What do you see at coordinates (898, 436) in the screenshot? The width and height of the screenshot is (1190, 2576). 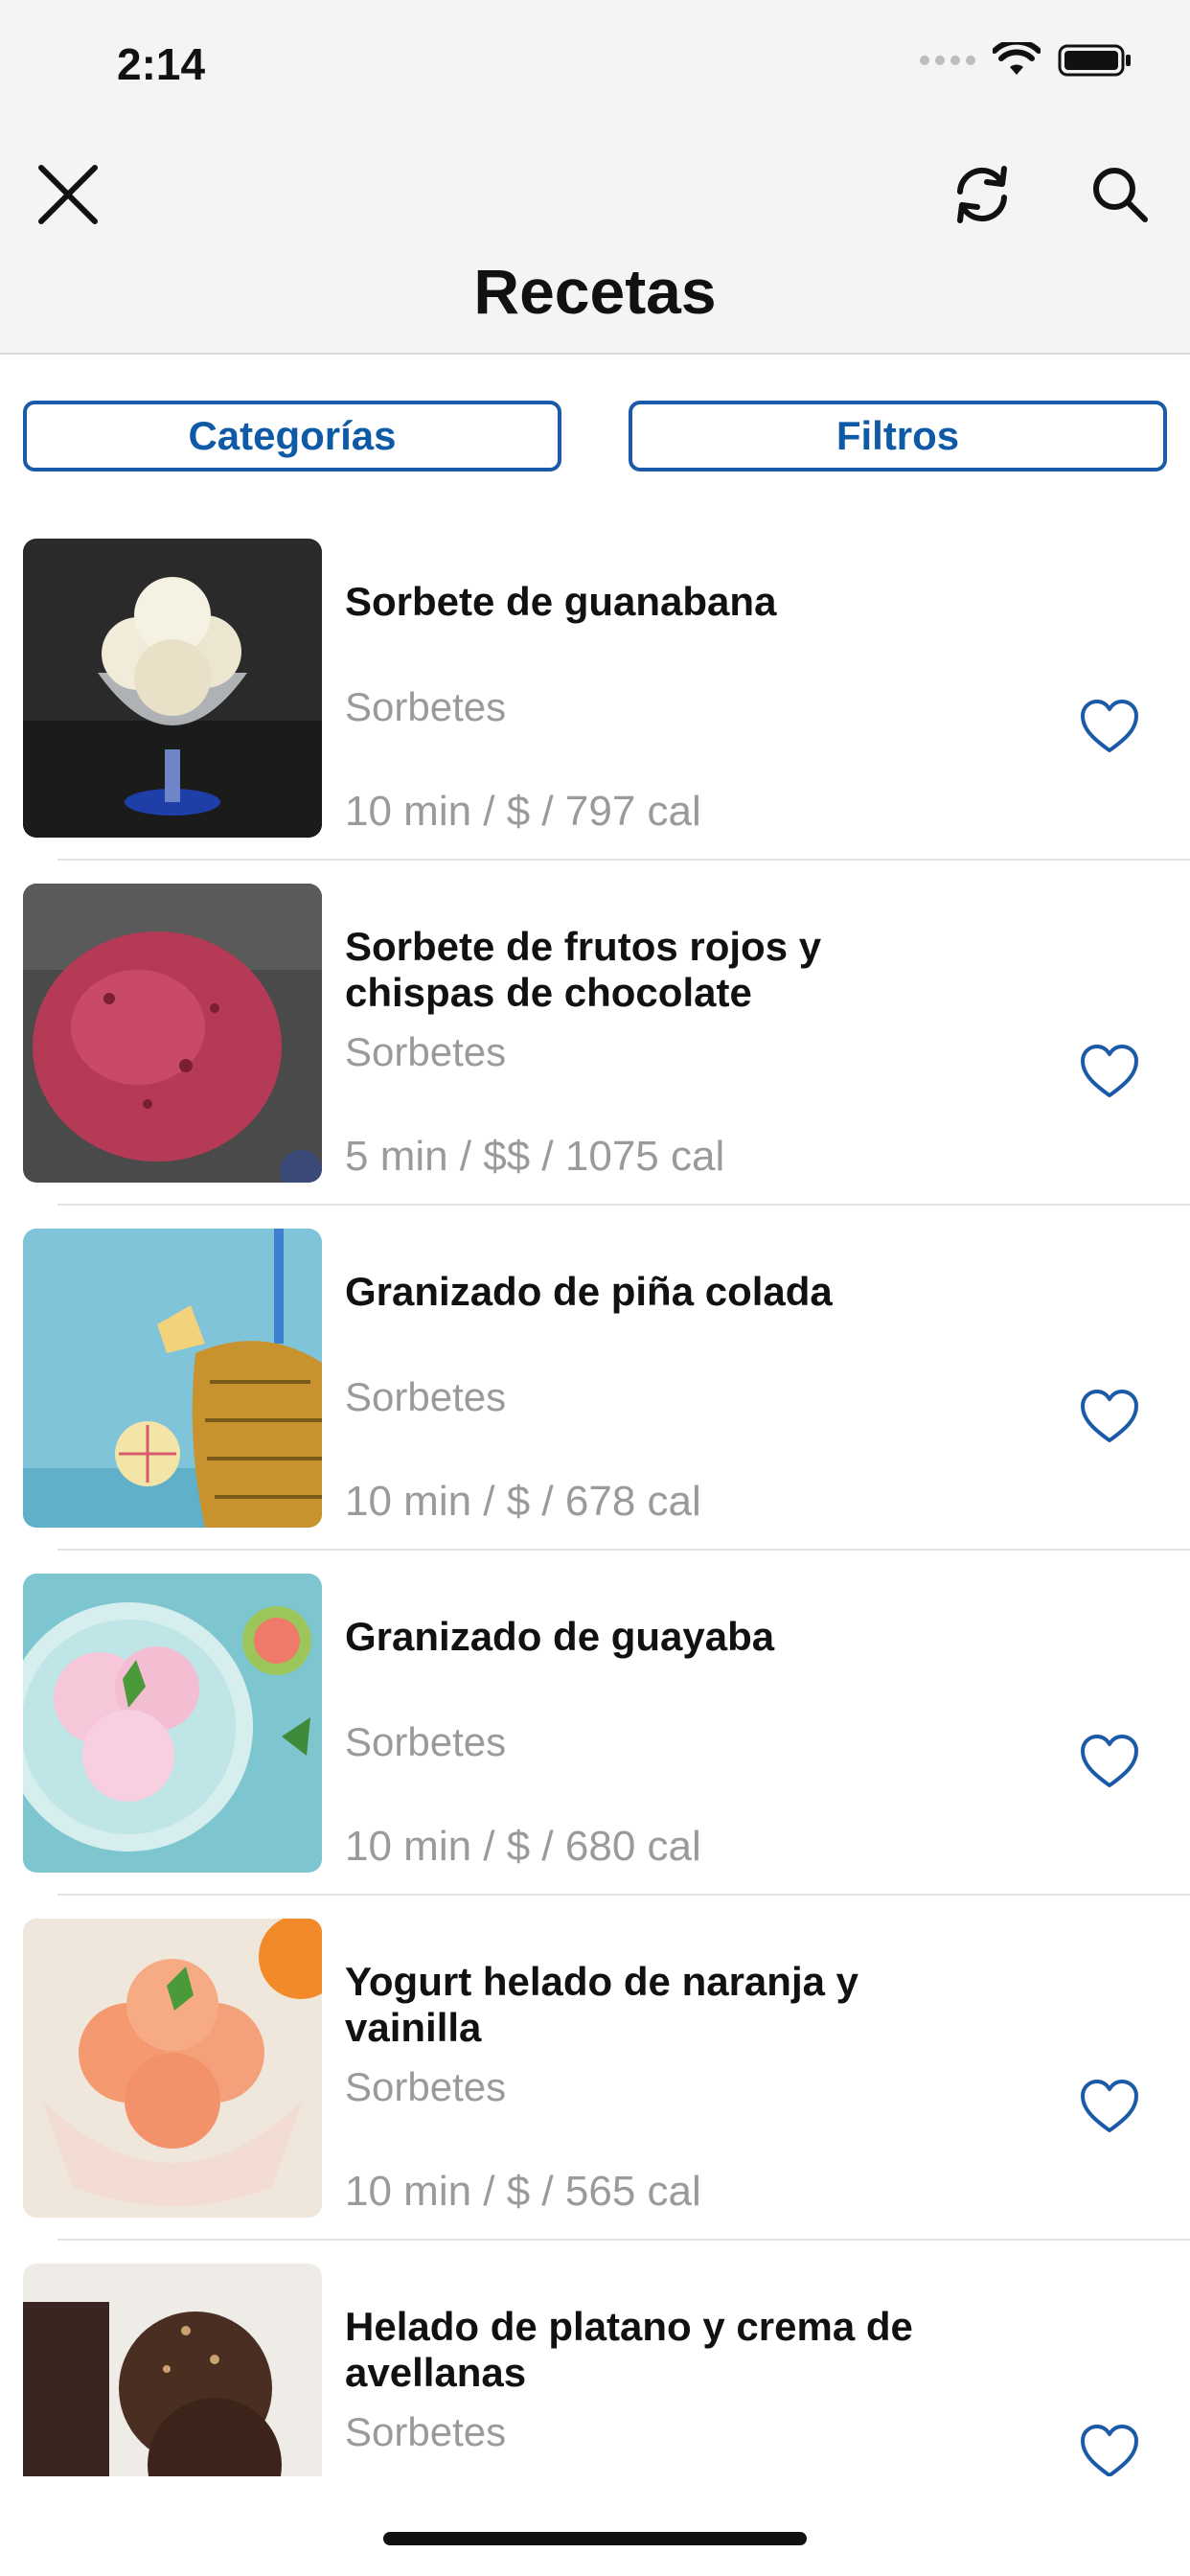 I see `filters-button: Filtros` at bounding box center [898, 436].